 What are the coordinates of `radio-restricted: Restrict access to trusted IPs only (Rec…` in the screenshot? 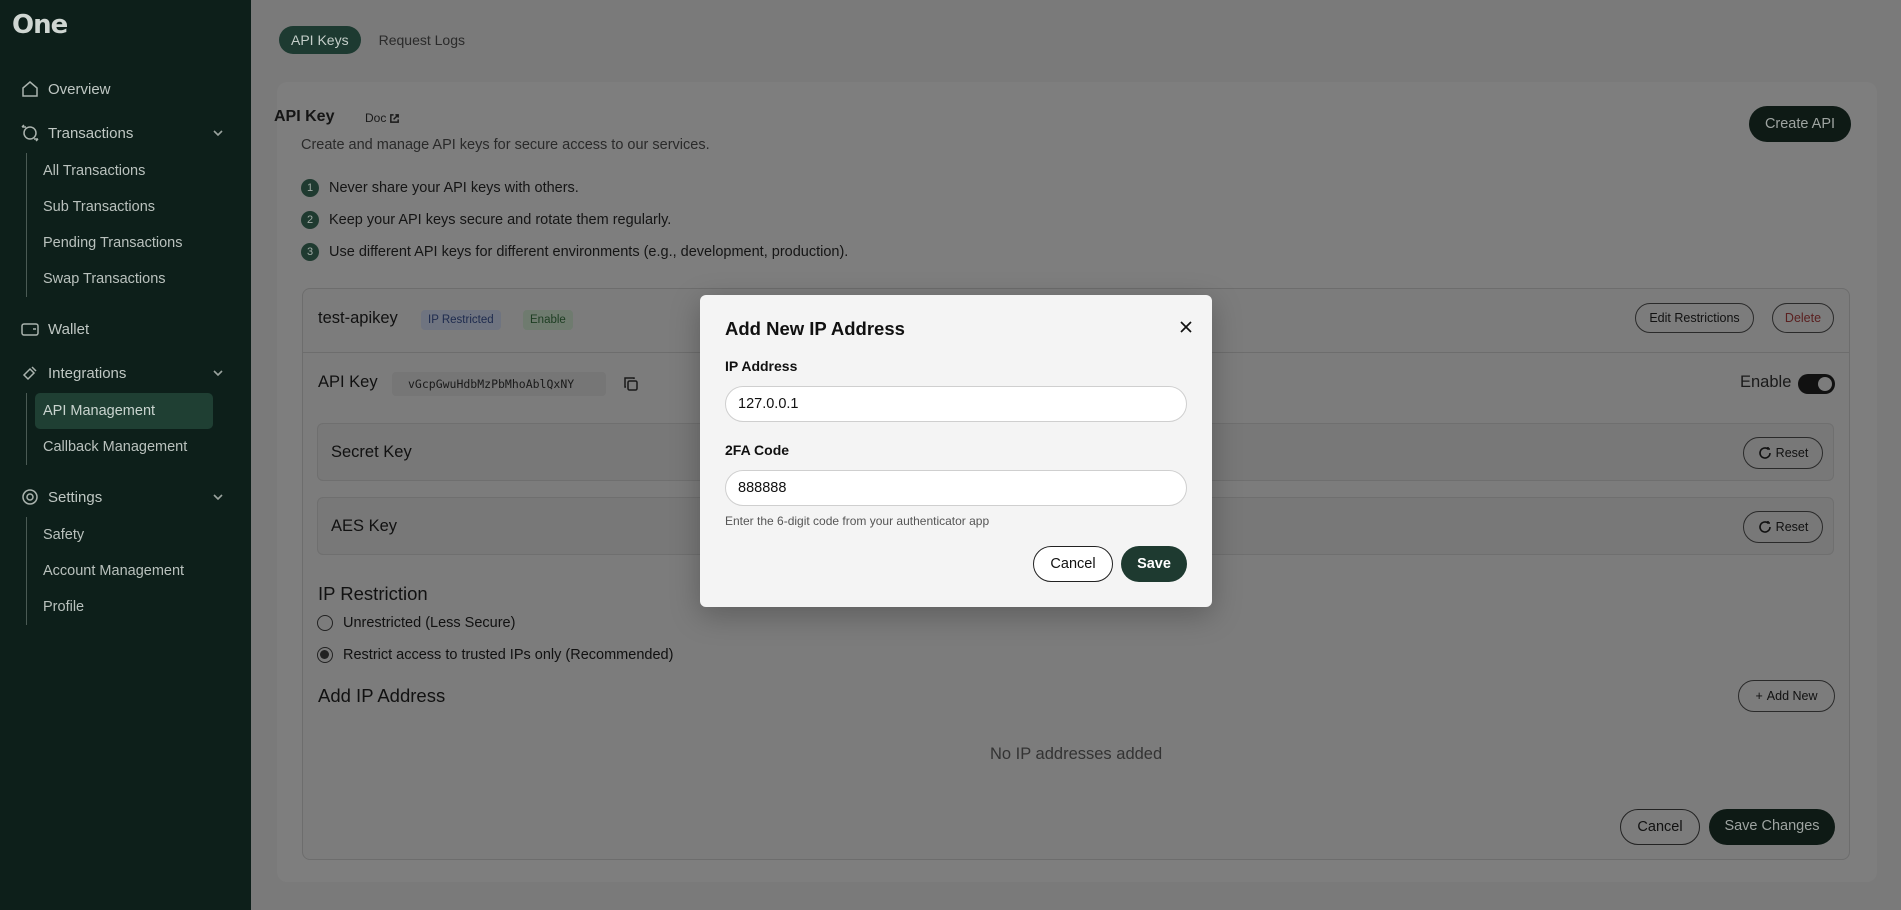 It's located at (495, 655).